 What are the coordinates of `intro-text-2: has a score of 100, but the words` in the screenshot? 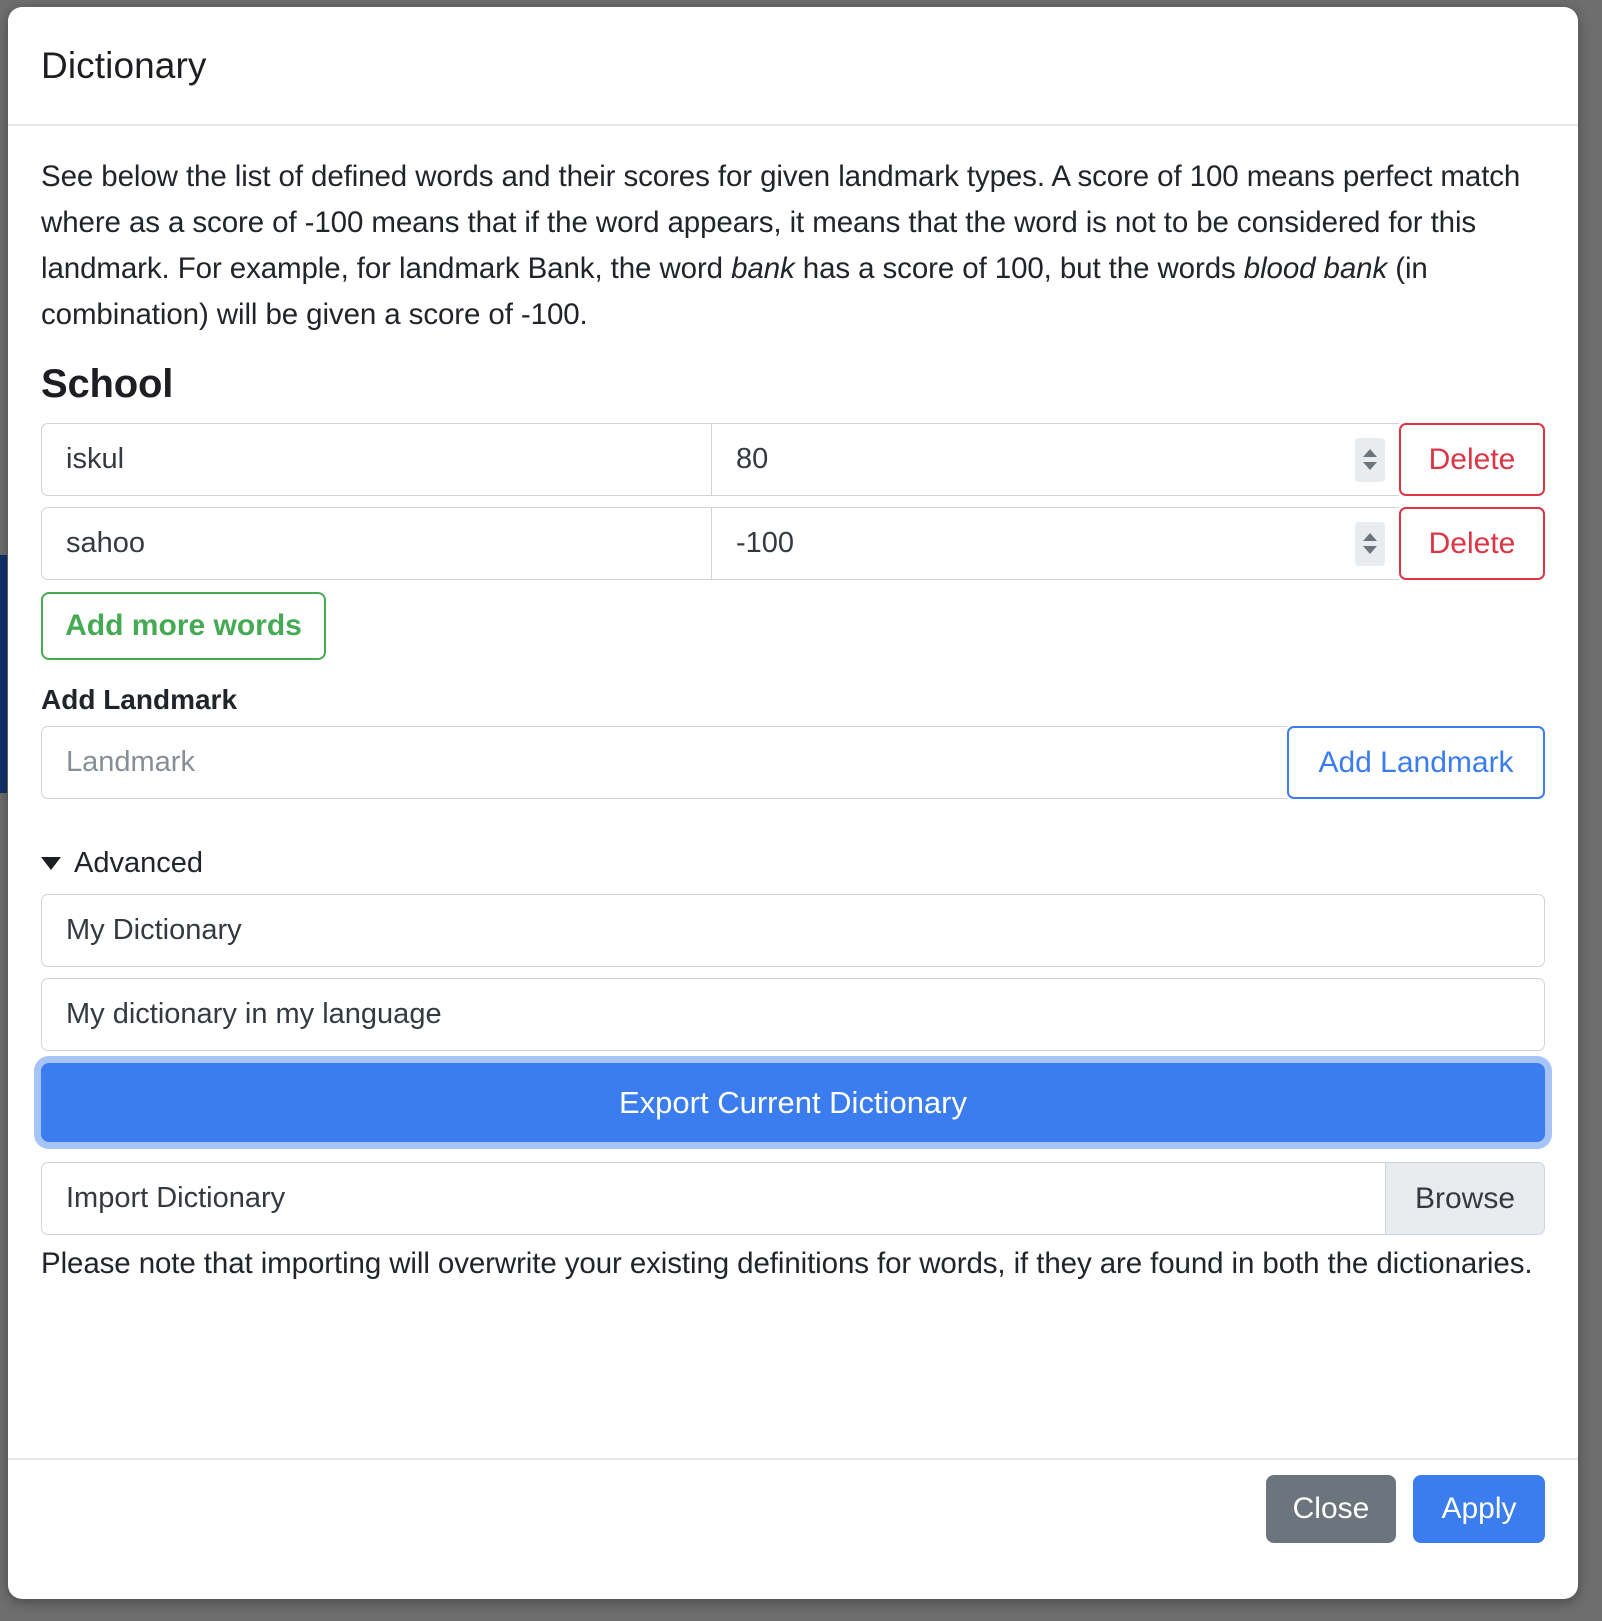 It's located at (1019, 269).